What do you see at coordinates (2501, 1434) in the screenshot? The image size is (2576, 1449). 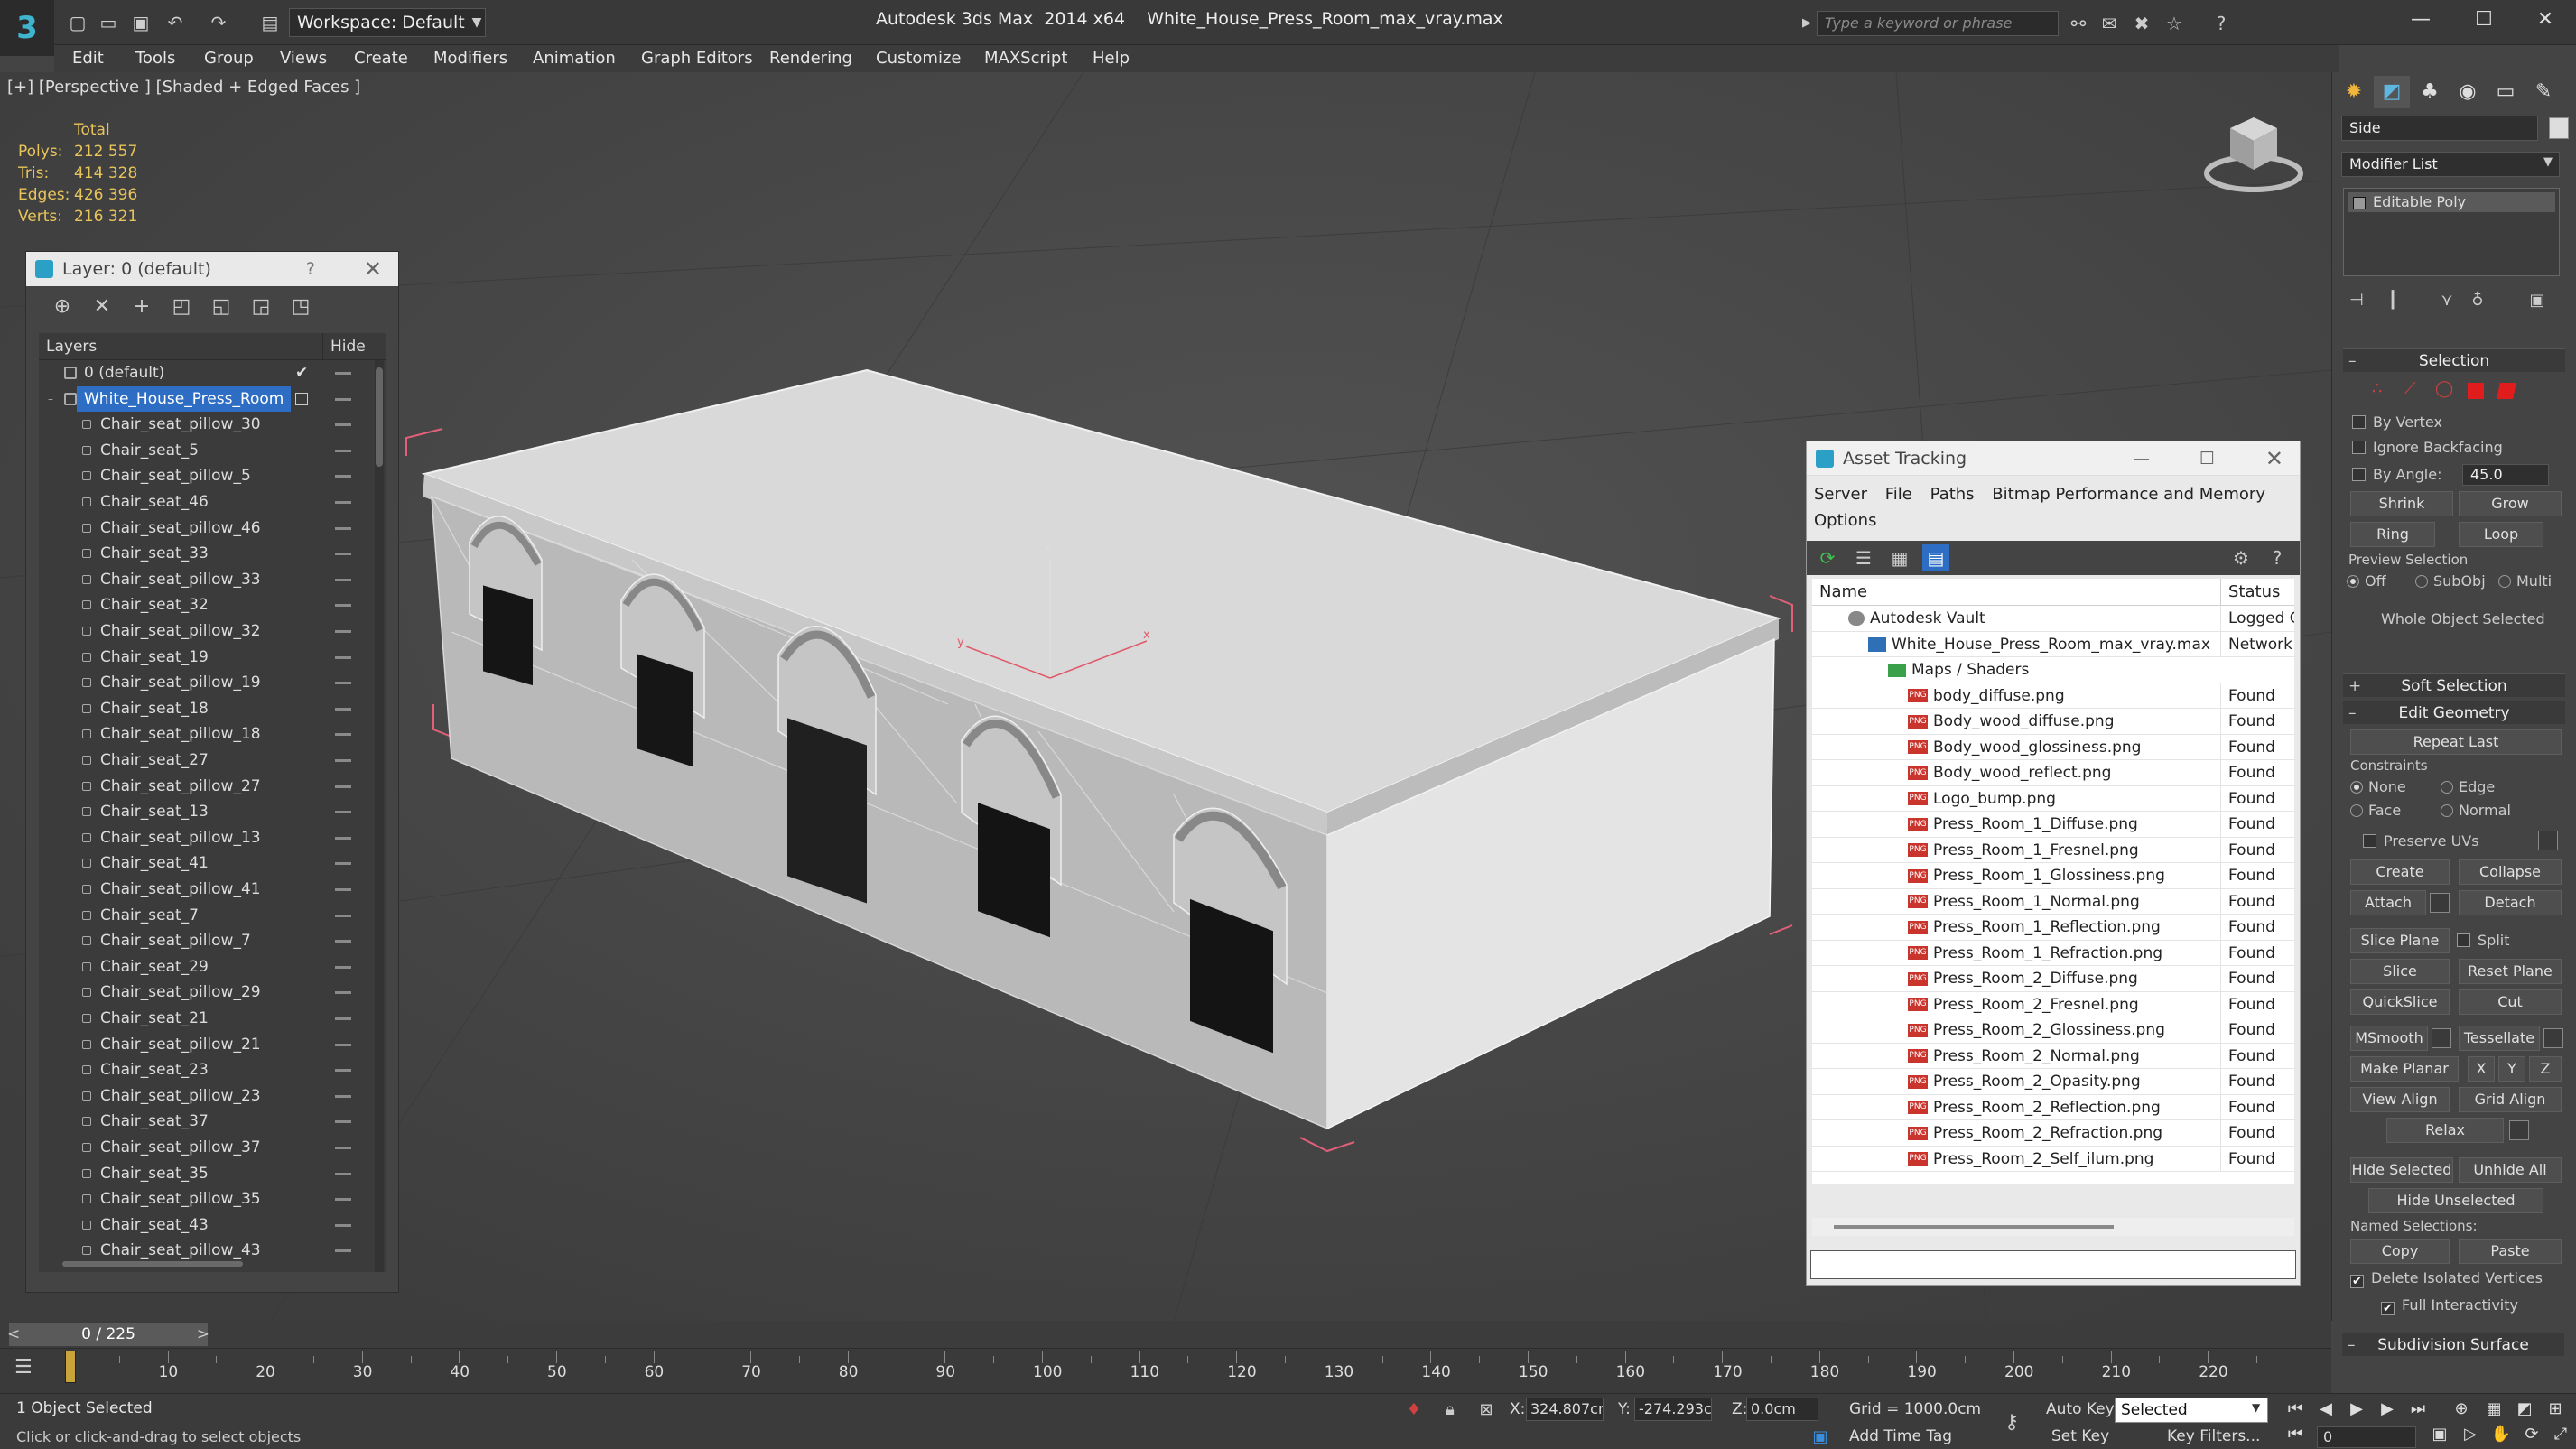 I see `pan-icon: ✋` at bounding box center [2501, 1434].